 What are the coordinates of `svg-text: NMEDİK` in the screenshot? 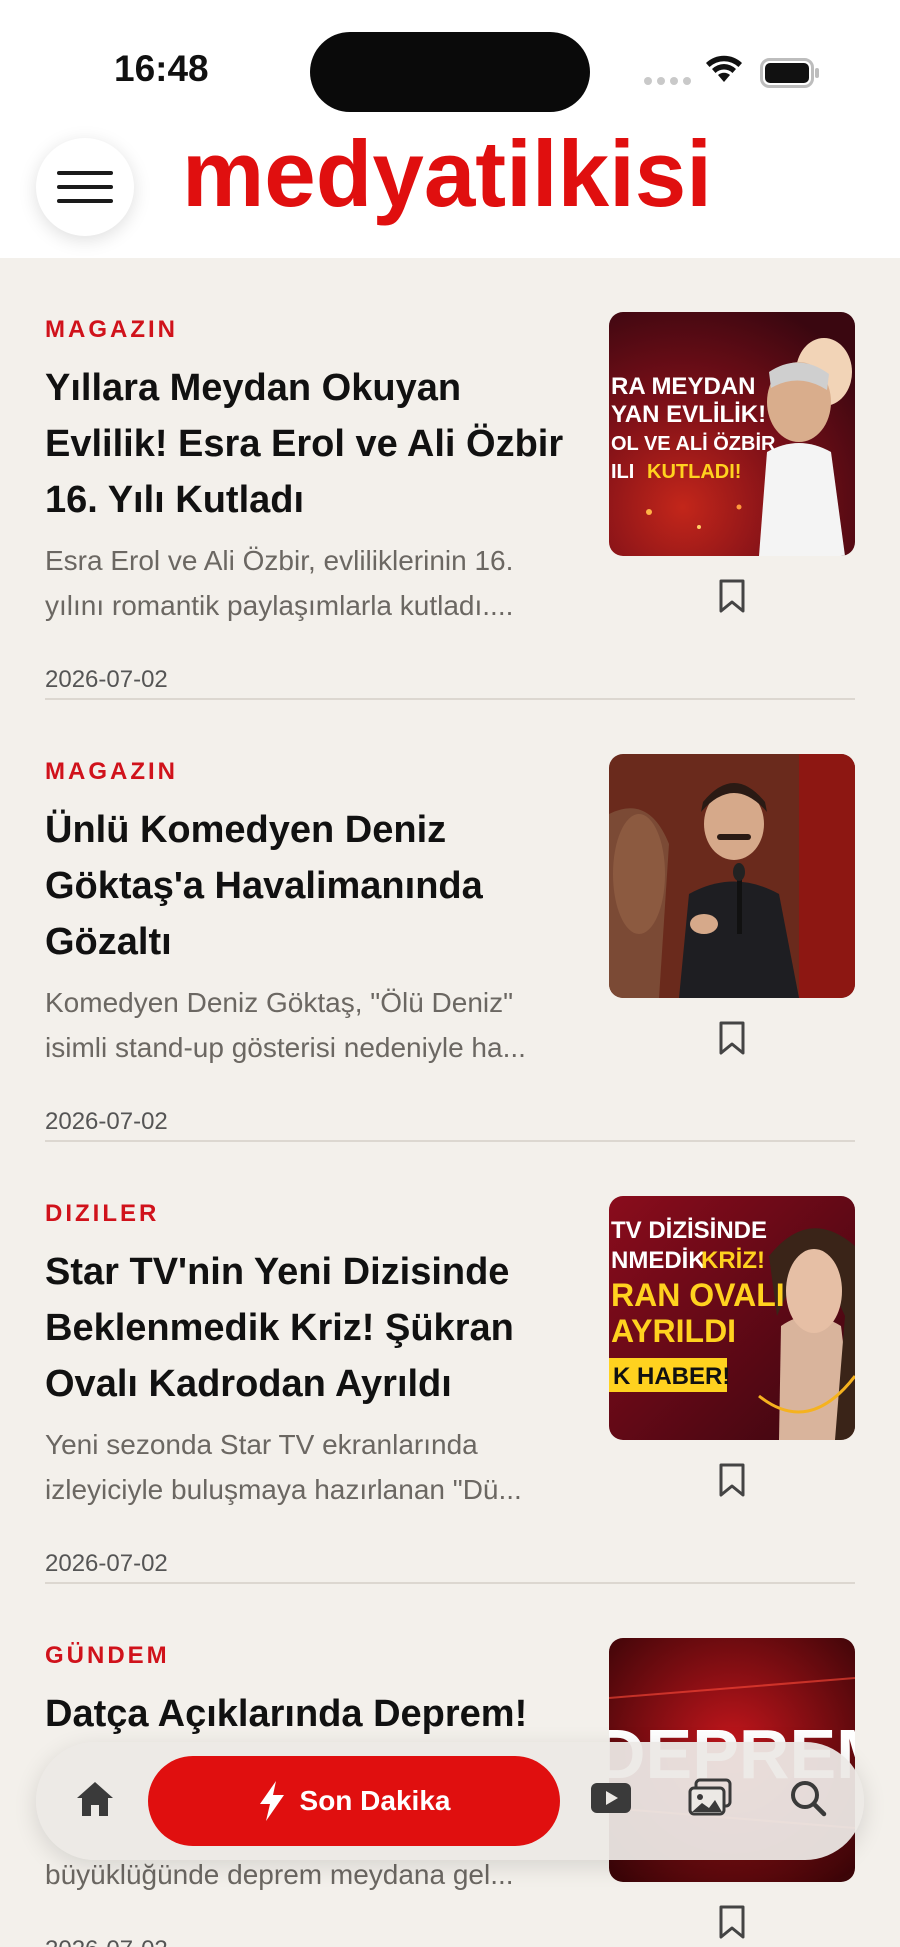 It's located at (658, 1260).